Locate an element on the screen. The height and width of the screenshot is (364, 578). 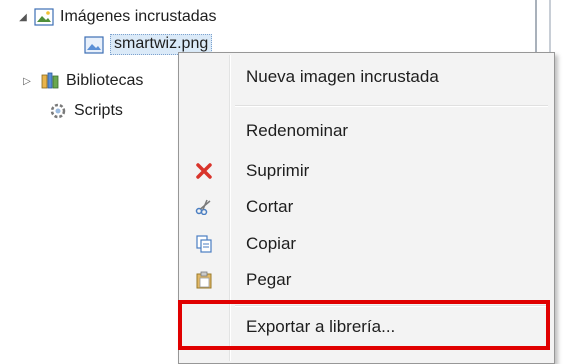
menu-item-copy: Copiar is located at coordinates (366, 244).